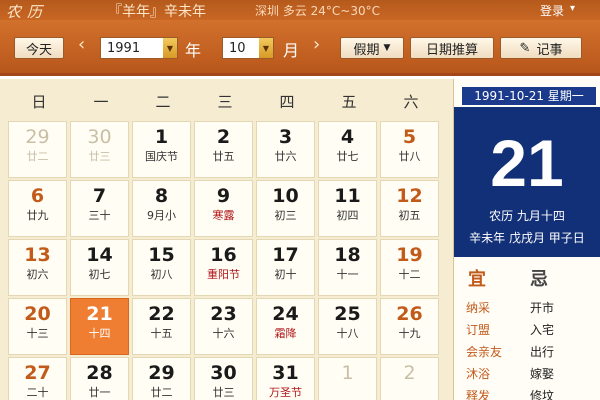 The height and width of the screenshot is (400, 600). What do you see at coordinates (37, 267) in the screenshot?
I see `calendar-day: 13 初六` at bounding box center [37, 267].